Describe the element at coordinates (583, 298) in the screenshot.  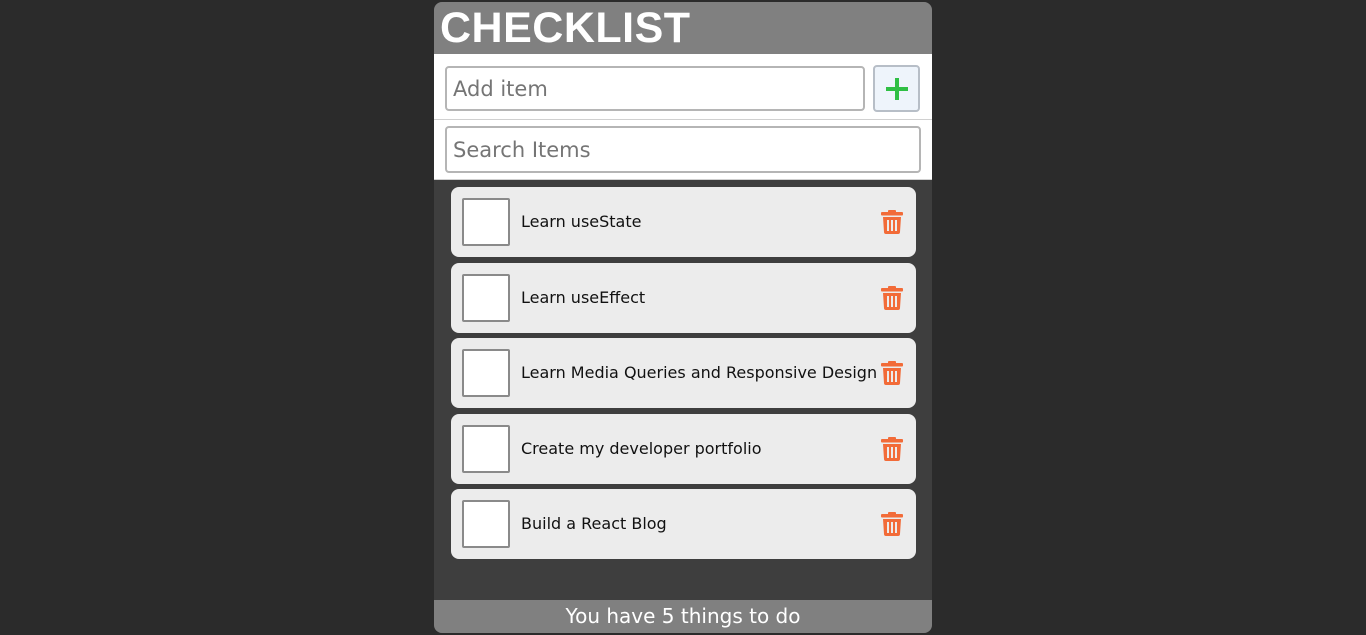
I see `item-label: Learn useEffect` at that location.